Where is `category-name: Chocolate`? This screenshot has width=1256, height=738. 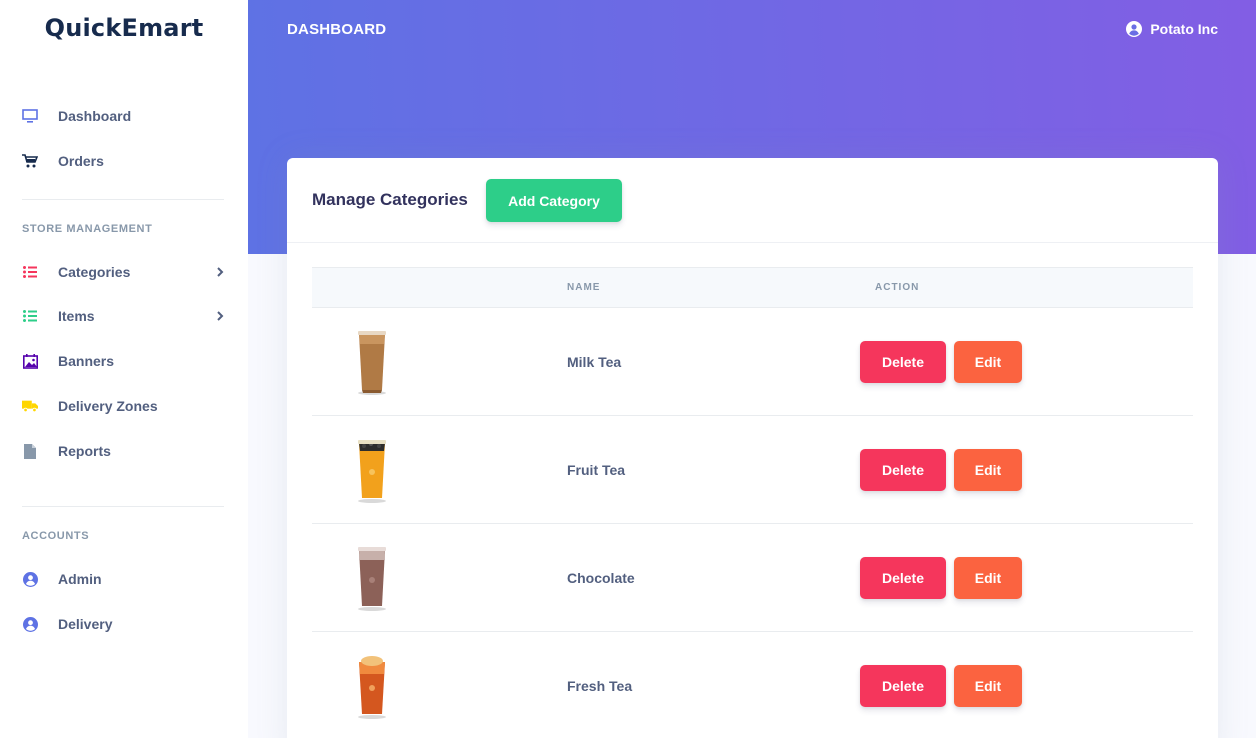 category-name: Chocolate is located at coordinates (601, 578).